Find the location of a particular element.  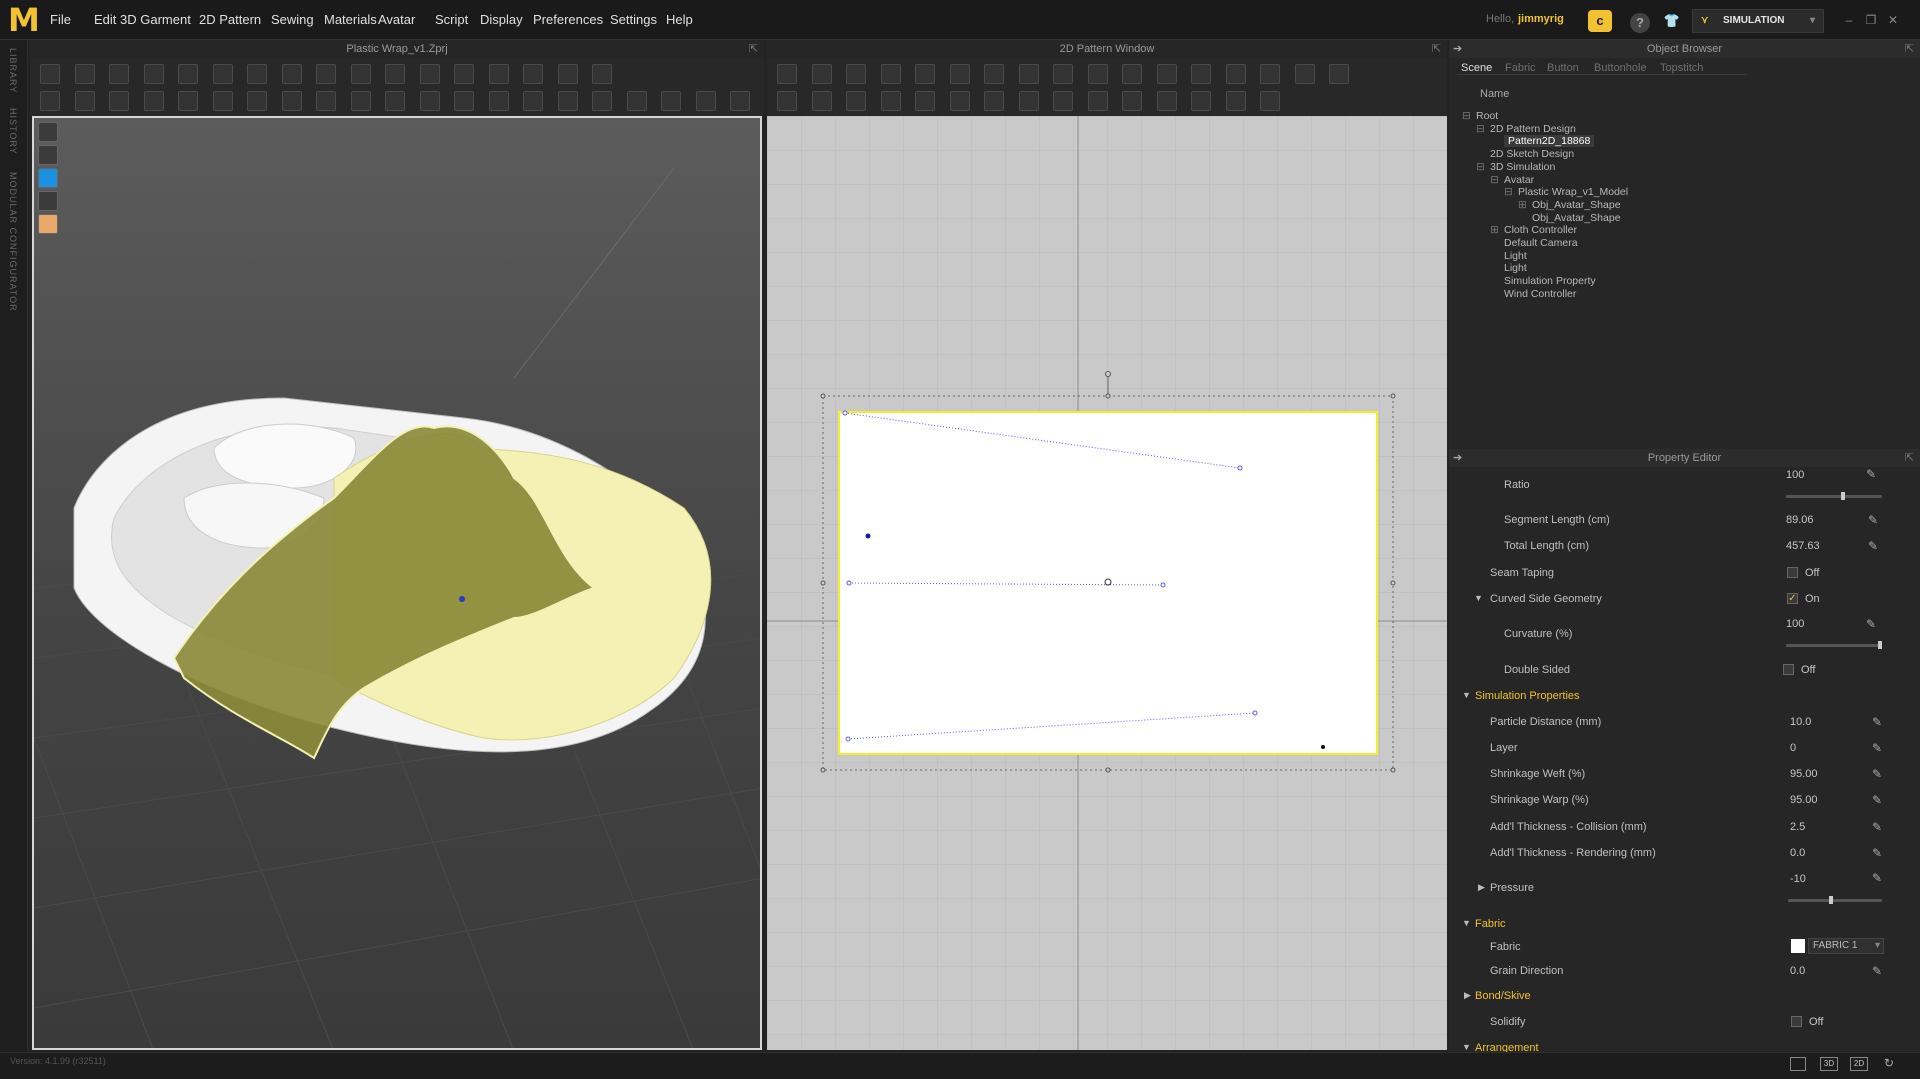

view-2d-button: 2D is located at coordinates (1859, 1064).